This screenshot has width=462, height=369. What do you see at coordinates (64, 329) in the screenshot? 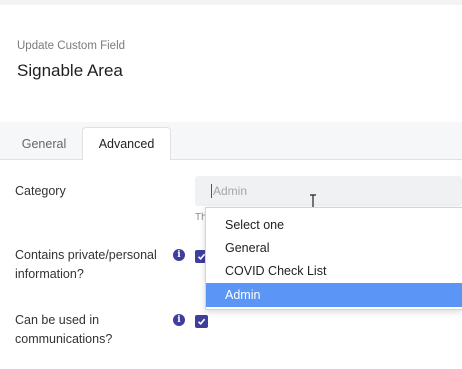
I see `communications-label: Can be used in communications?` at bounding box center [64, 329].